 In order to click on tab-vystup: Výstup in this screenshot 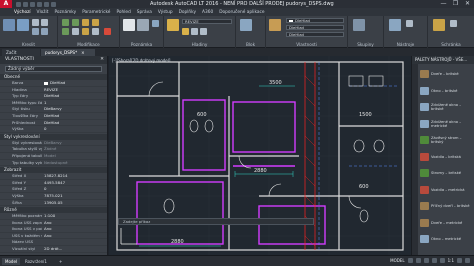, I will do `click(165, 12)`.